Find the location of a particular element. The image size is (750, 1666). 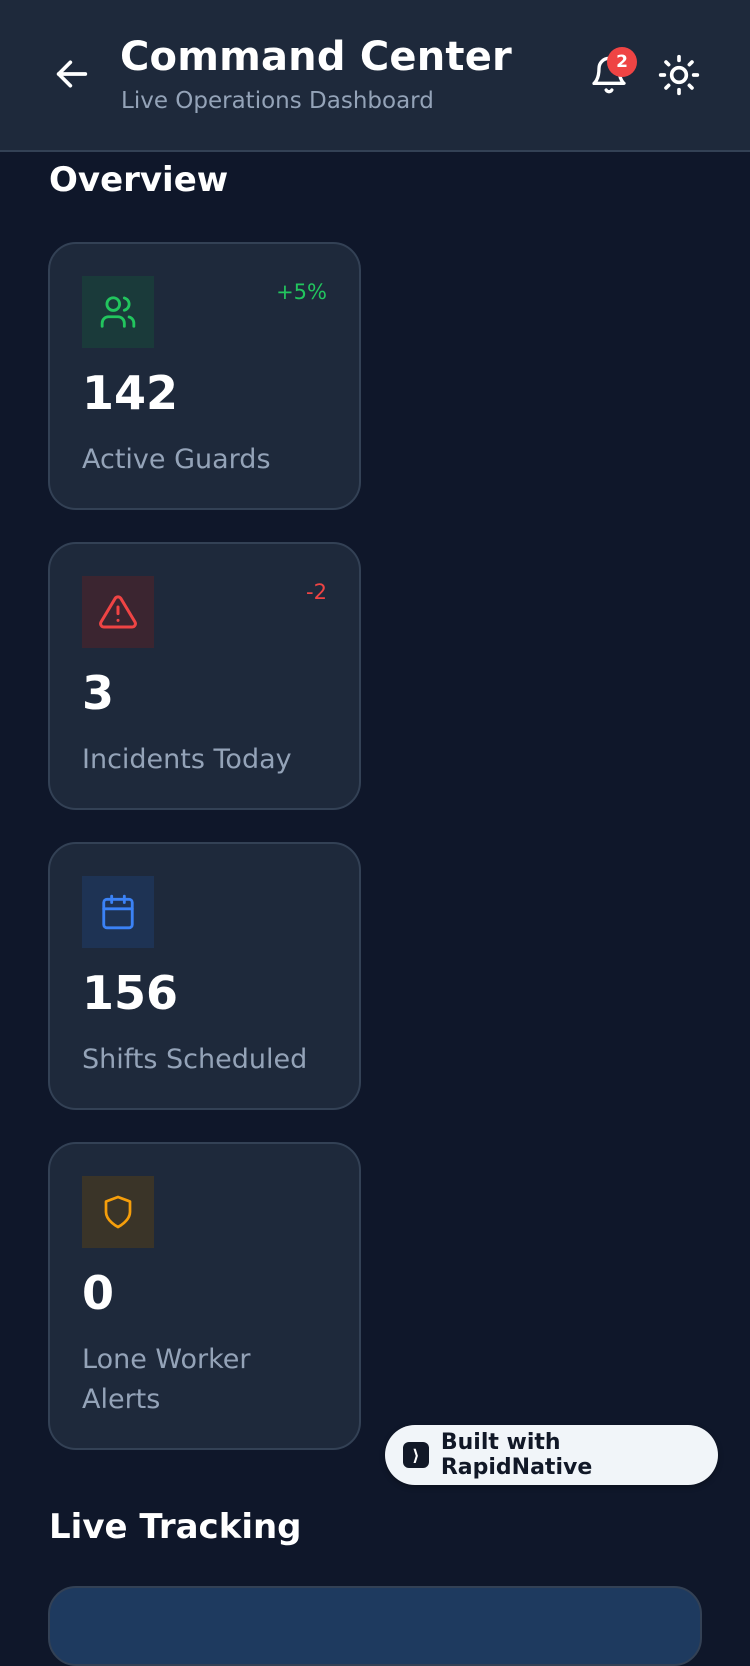

built-with-rapidnative-badge: ⟩ Built with RapidNative is located at coordinates (551, 1455).